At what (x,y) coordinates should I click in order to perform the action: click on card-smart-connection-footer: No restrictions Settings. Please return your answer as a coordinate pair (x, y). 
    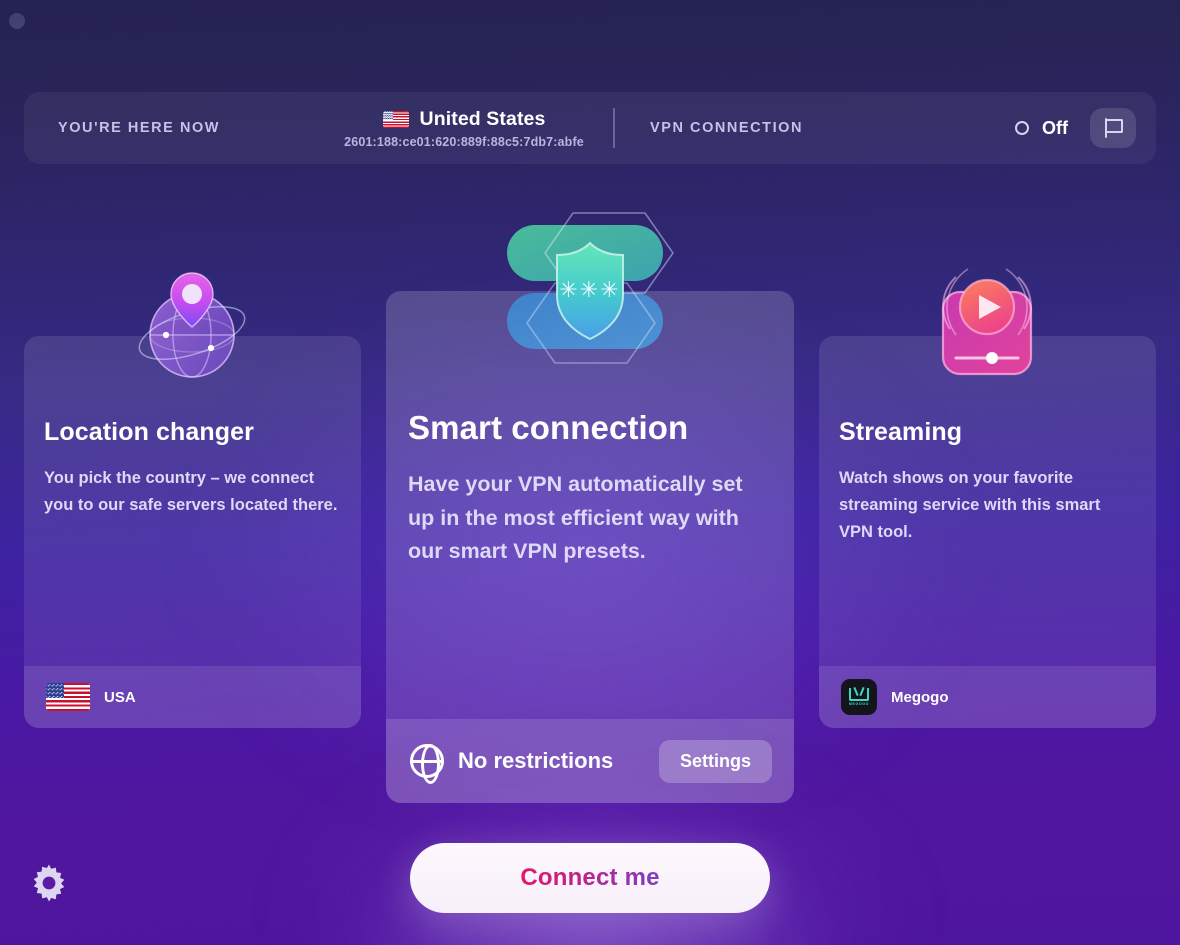
    Looking at the image, I should click on (590, 761).